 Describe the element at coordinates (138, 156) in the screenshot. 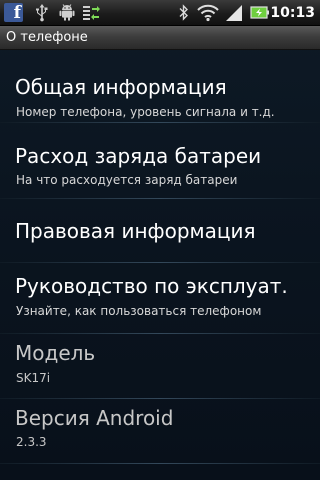

I see `list-item-title: Расход заряда батареи` at that location.